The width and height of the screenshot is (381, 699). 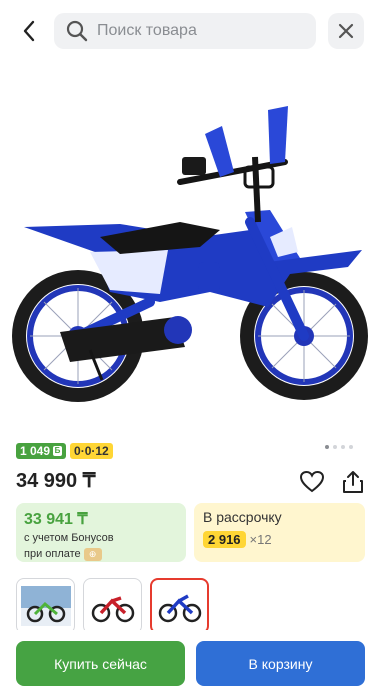 I want to click on bonus-price-card: 33 941 ₸ с учетом Бонусов при оплате ⊕, so click(x=101, y=532).